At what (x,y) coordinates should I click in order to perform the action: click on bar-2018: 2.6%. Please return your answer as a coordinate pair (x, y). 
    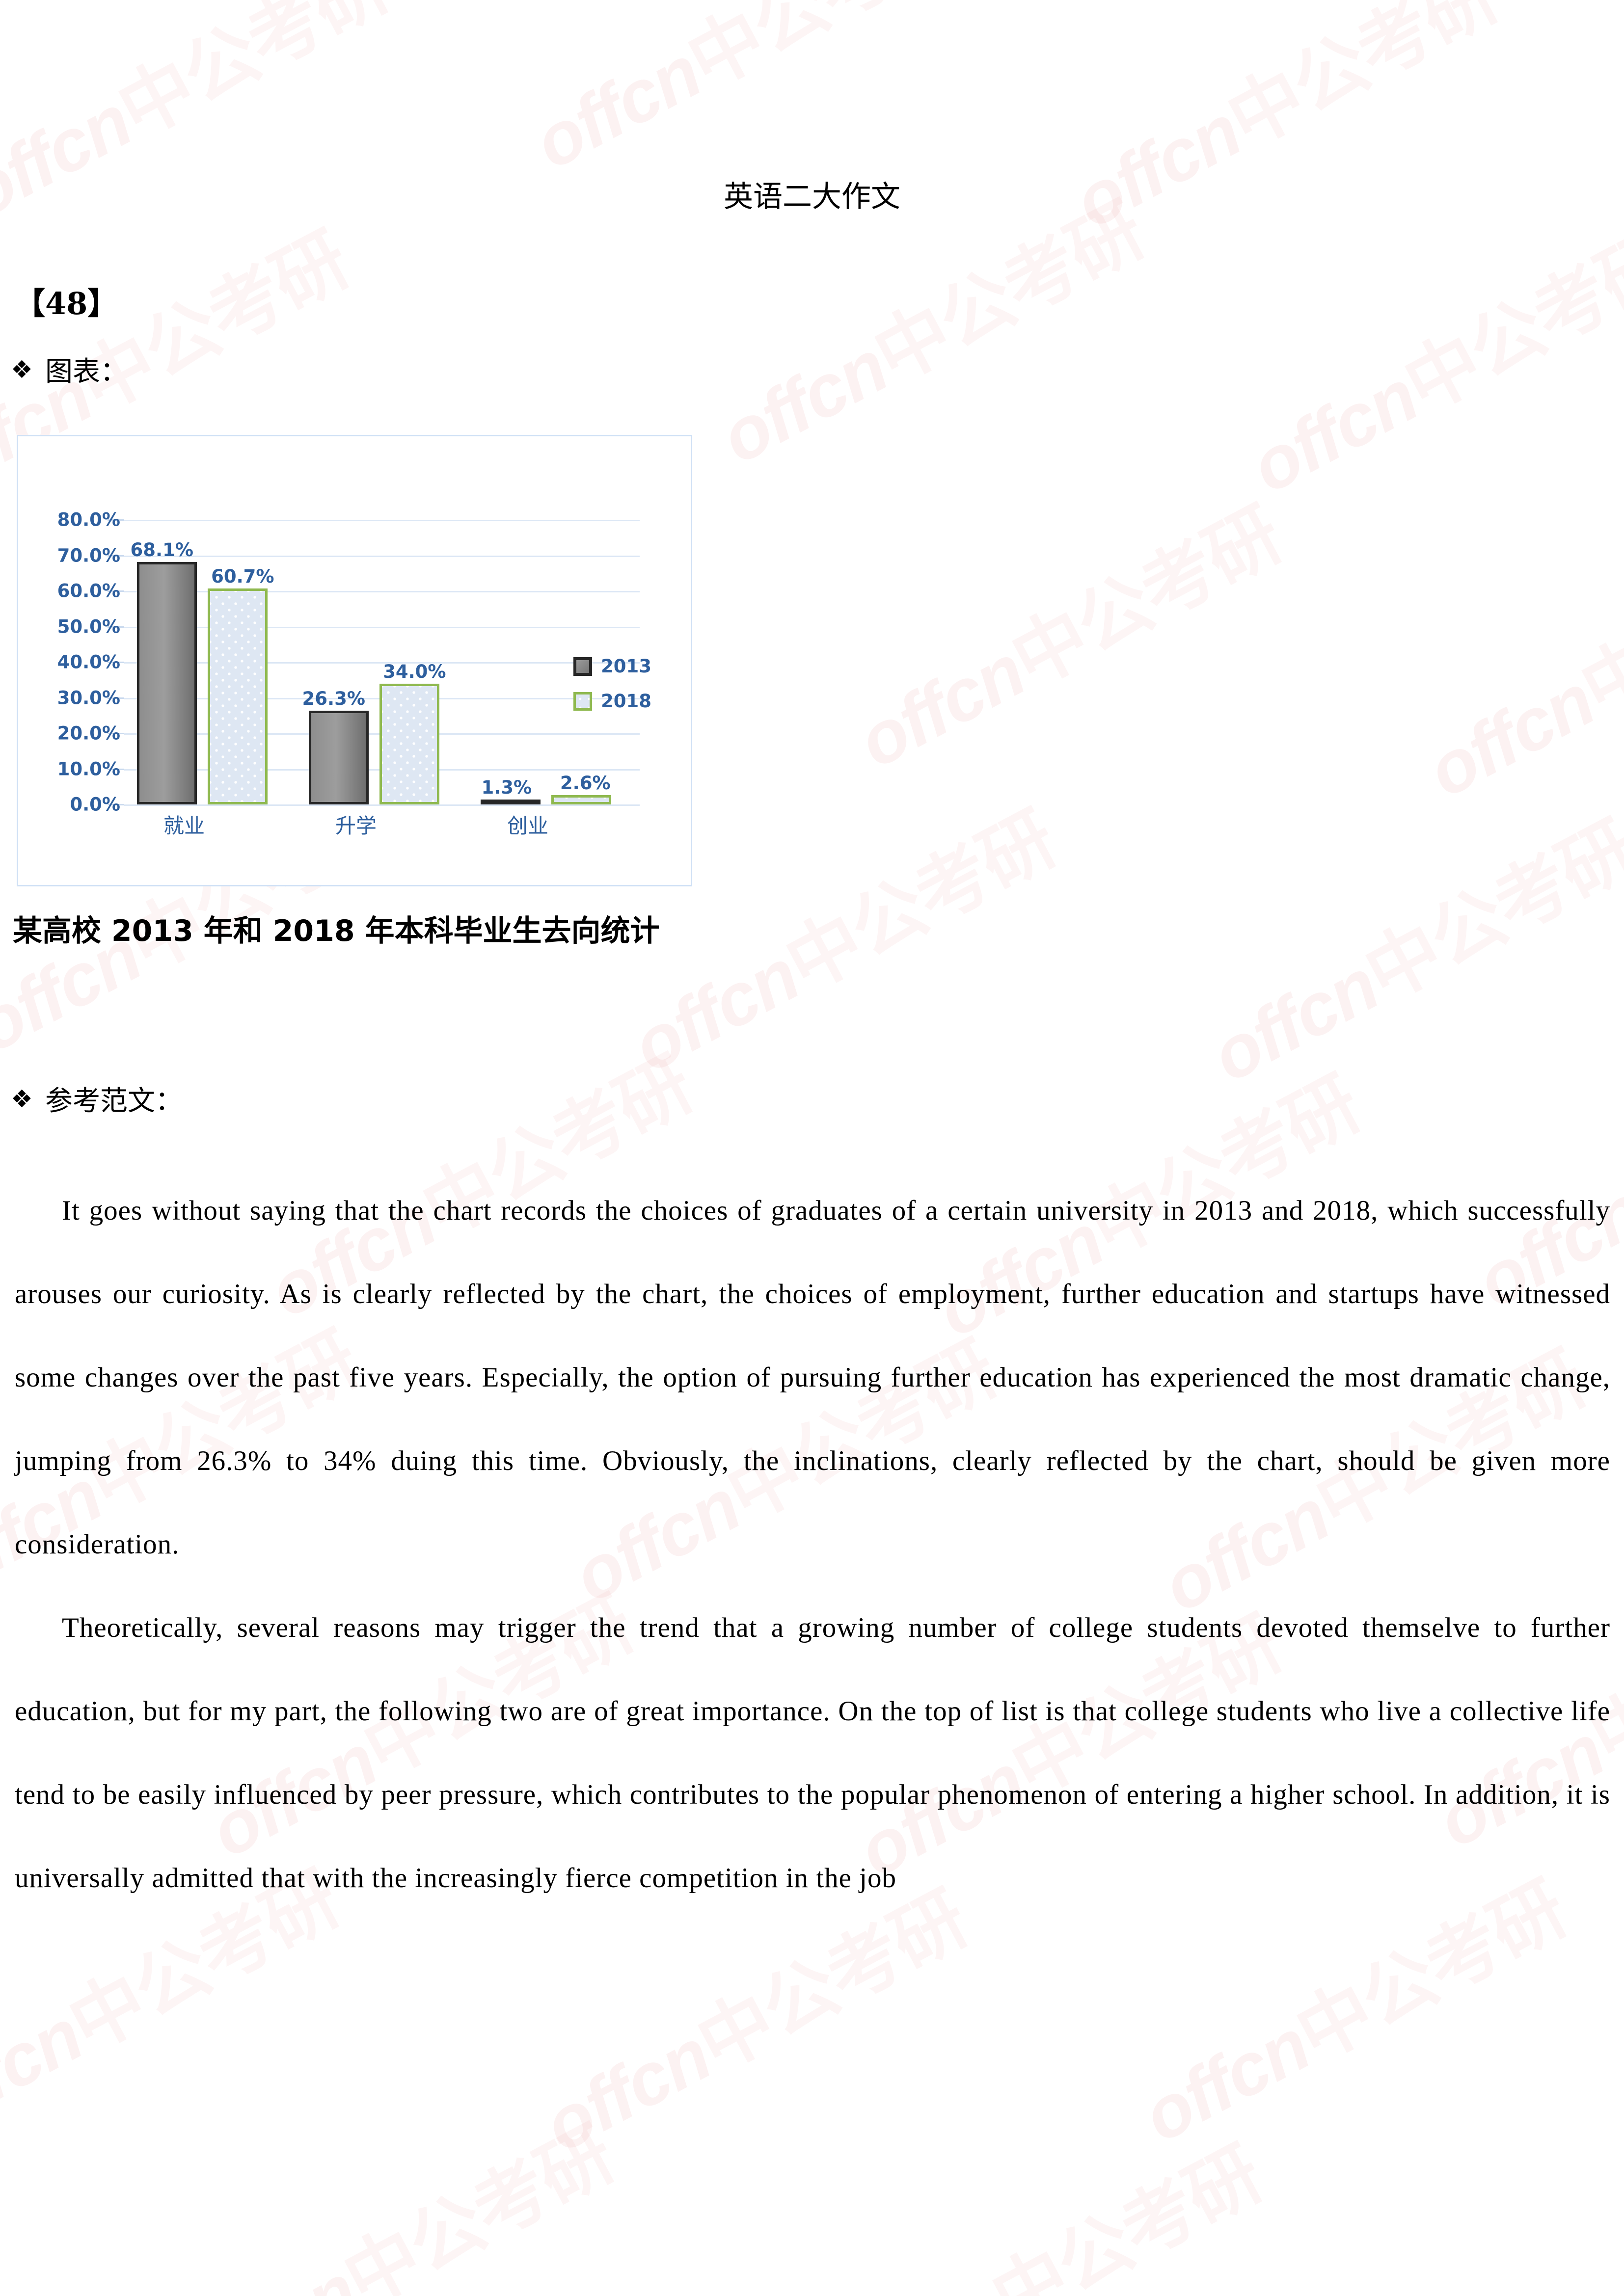
    Looking at the image, I should click on (581, 788).